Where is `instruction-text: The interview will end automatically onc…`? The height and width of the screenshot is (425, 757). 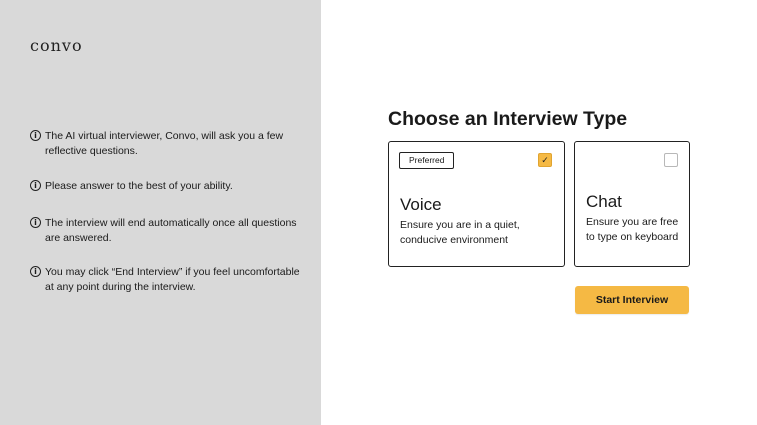
instruction-text: The interview will end automatically onc… is located at coordinates (171, 230).